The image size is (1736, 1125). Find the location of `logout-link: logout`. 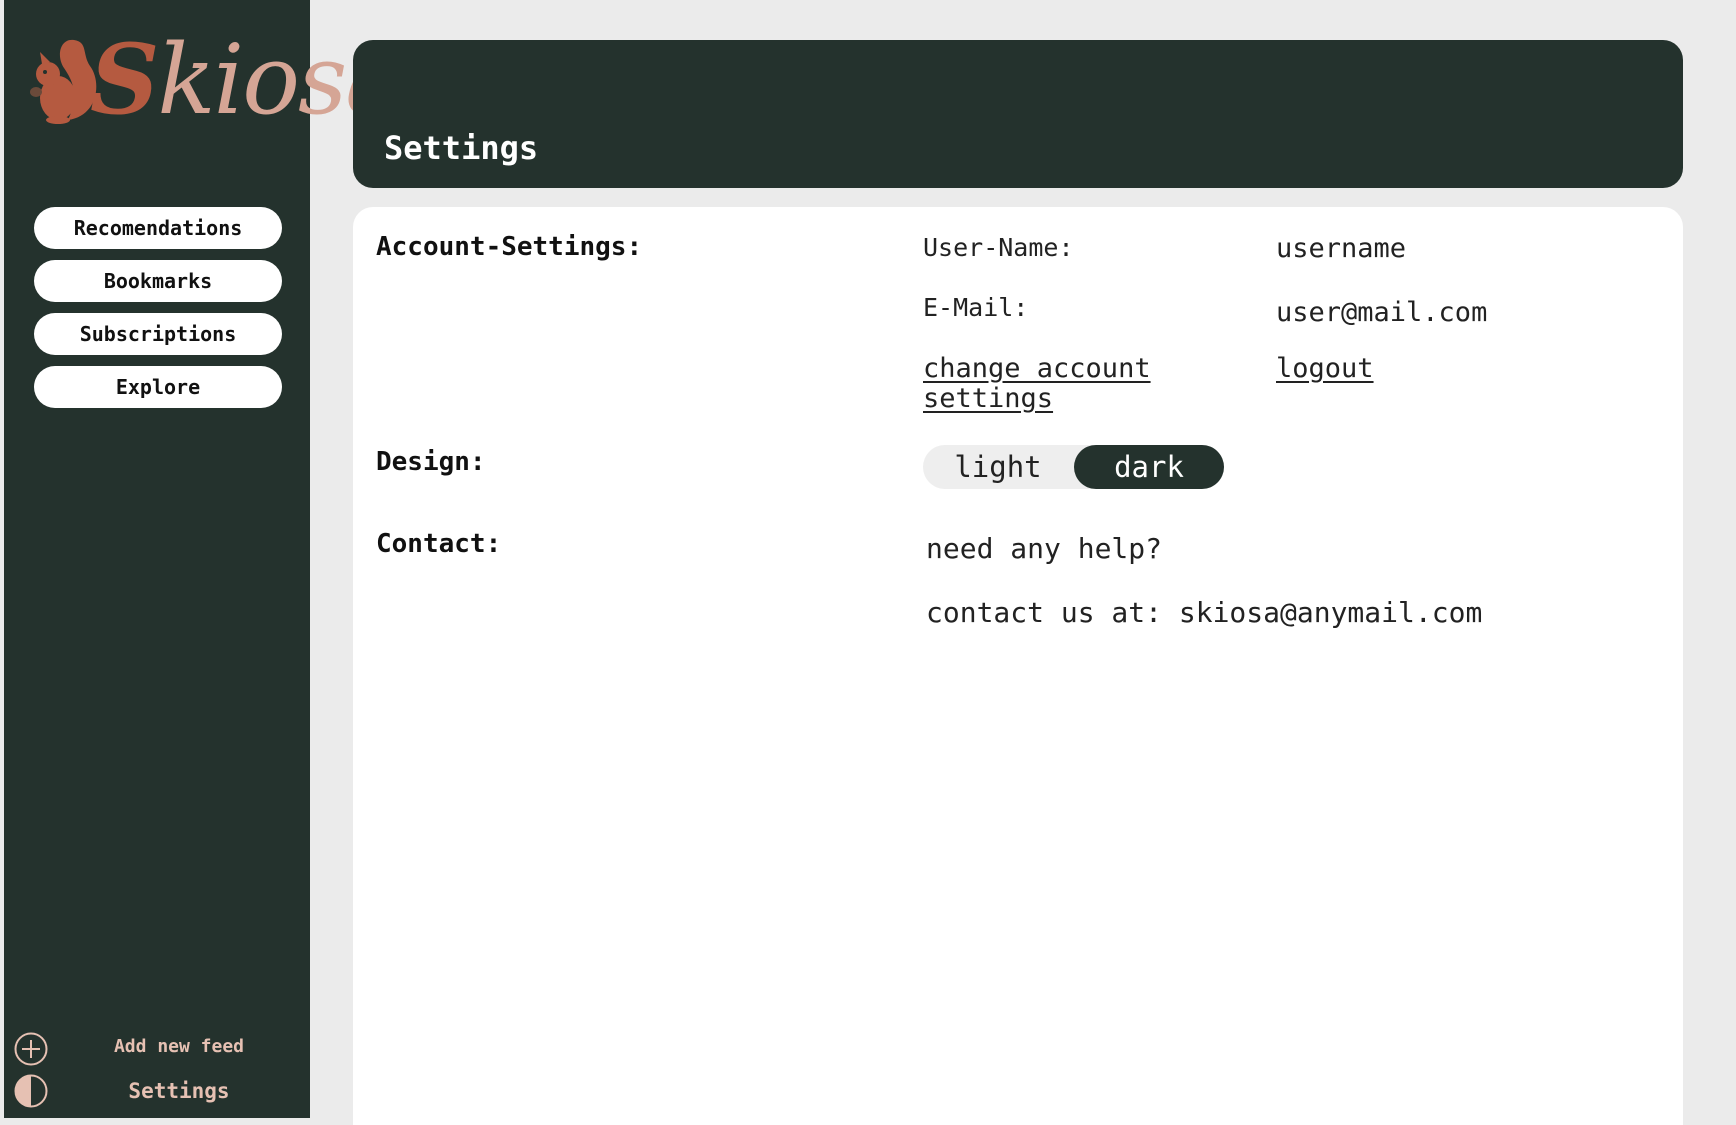

logout-link: logout is located at coordinates (1325, 369).